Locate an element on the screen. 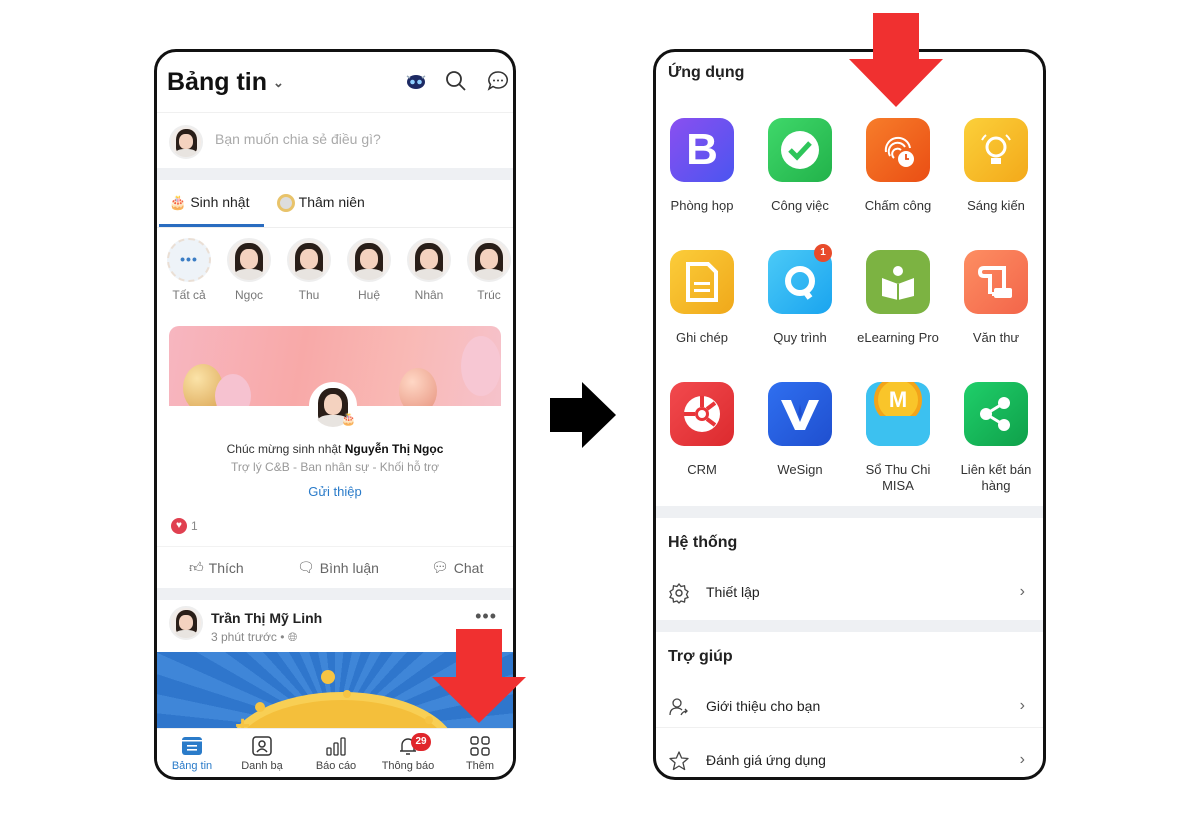 Image resolution: width=1200 pixels, height=829 pixels. chat-icon: 💬︎ is located at coordinates (440, 567).